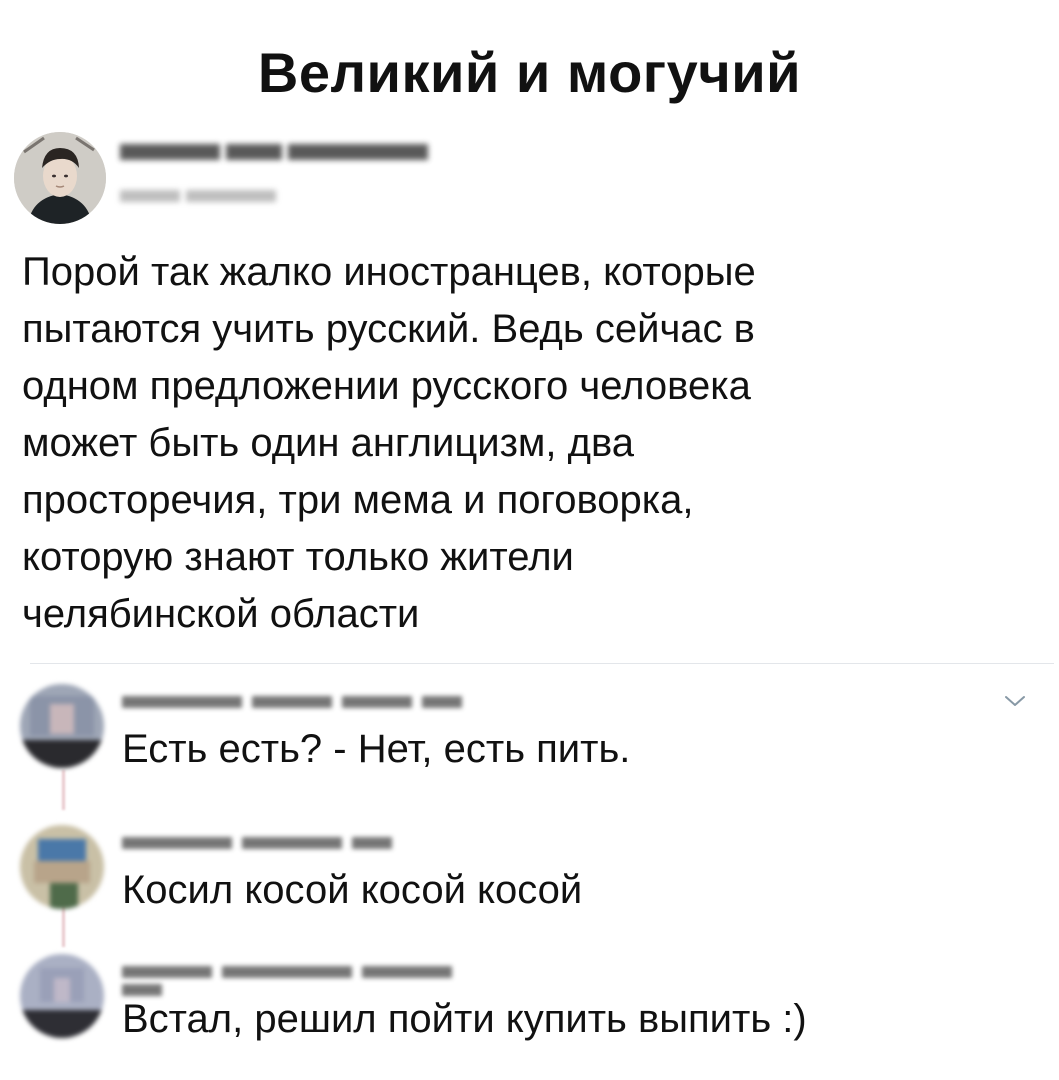  Describe the element at coordinates (60, 178) in the screenshot. I see `user-avatar-photo-icon` at that location.